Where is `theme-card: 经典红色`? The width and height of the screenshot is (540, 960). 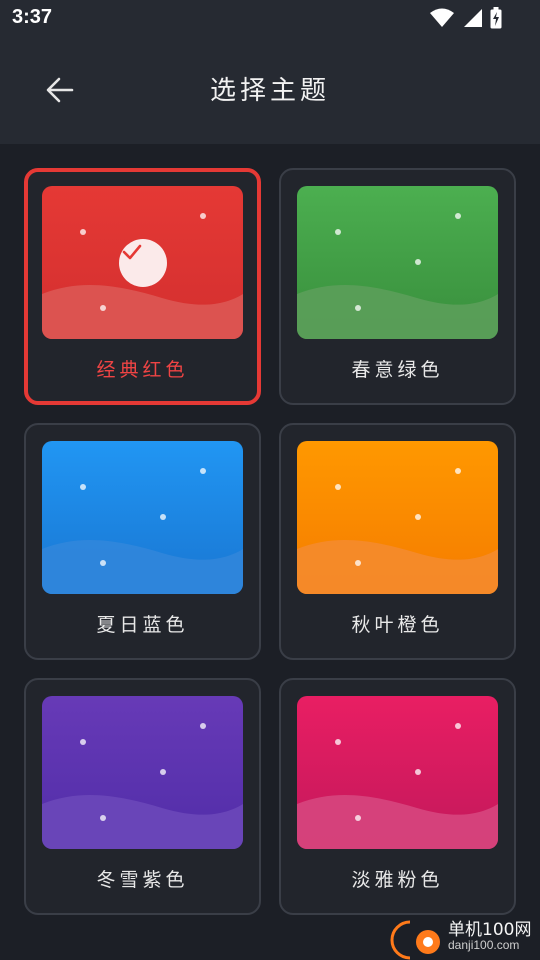
theme-card: 经典红色 is located at coordinates (142, 286).